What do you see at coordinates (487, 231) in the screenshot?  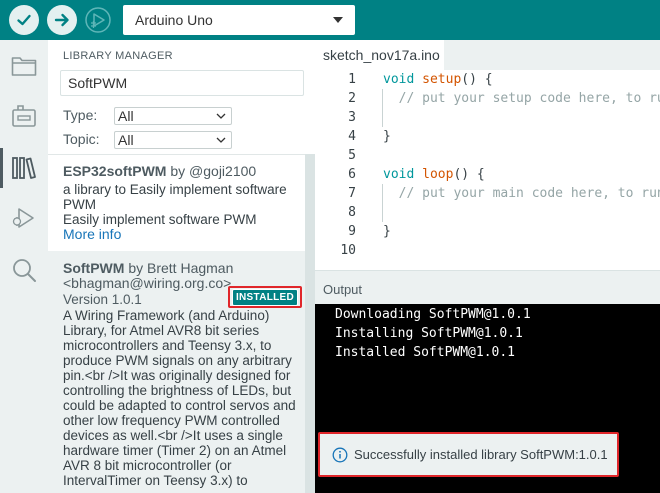 I see `code-line: 9}` at bounding box center [487, 231].